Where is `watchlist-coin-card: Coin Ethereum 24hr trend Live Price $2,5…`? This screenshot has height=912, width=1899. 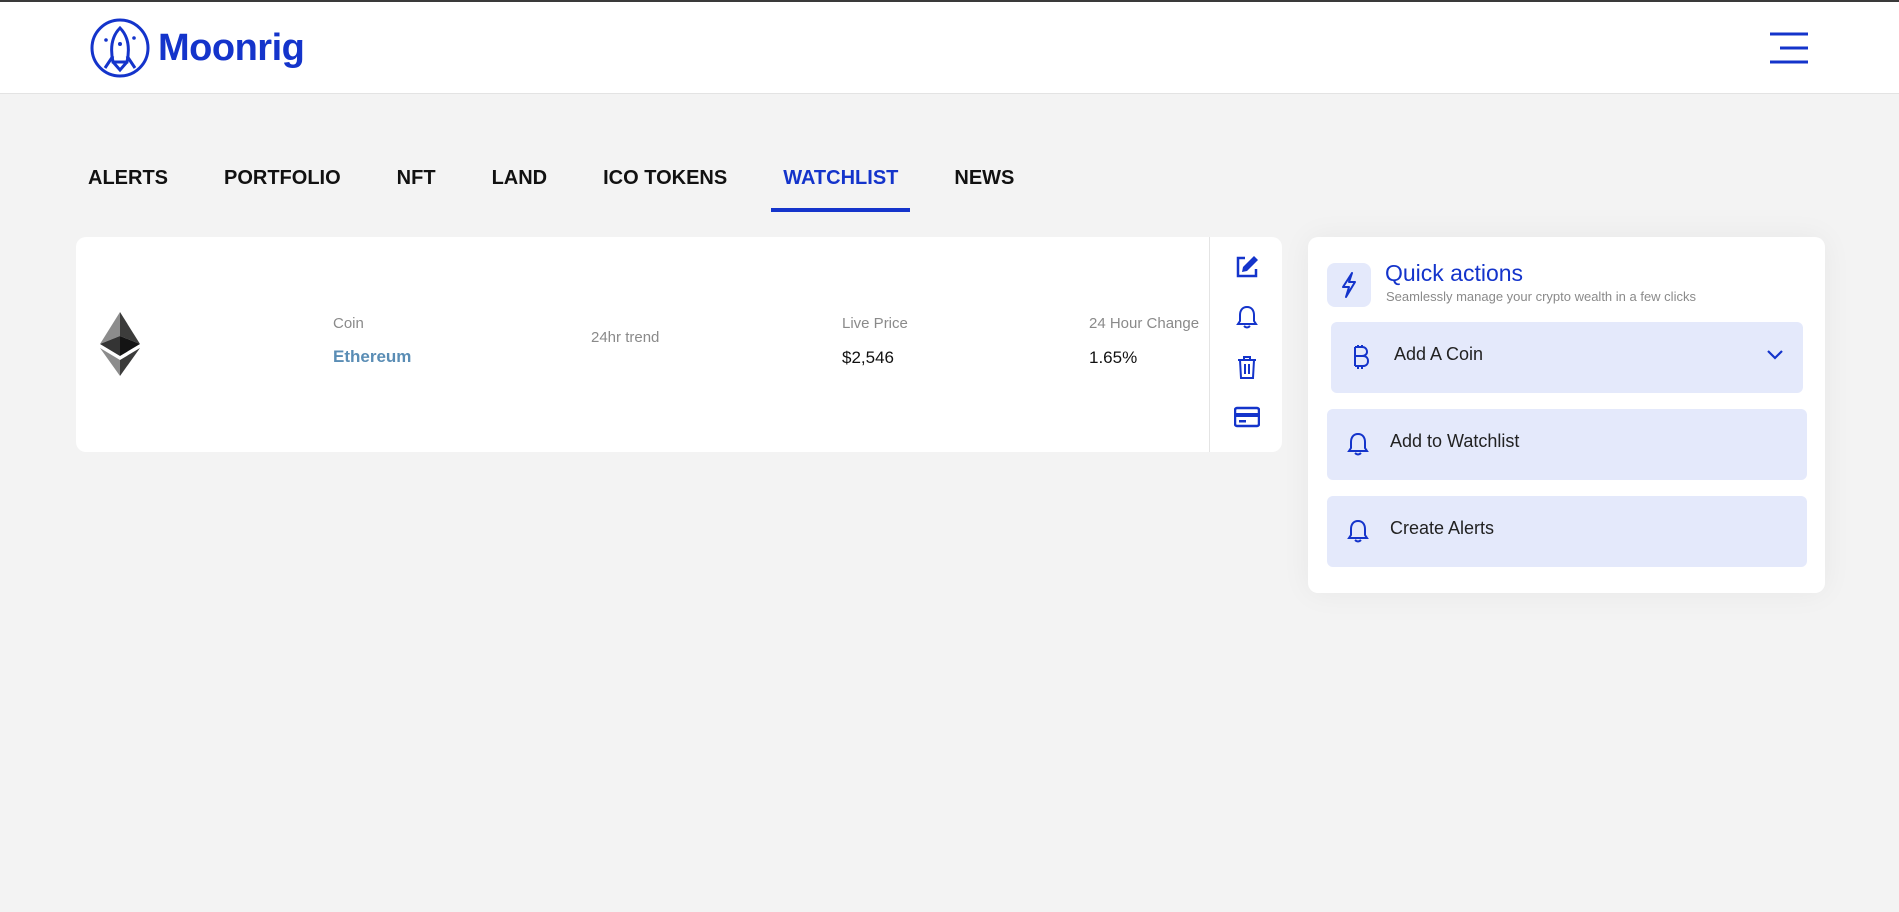
watchlist-coin-card: Coin Ethereum 24hr trend Live Price $2,5… is located at coordinates (679, 344).